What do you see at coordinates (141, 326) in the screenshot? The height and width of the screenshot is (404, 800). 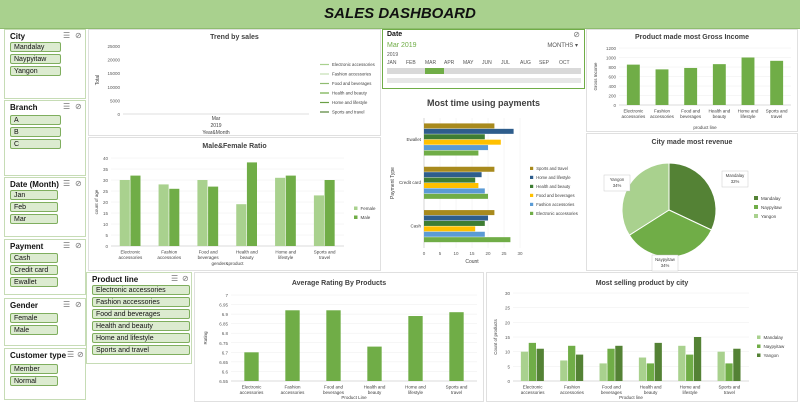 I see `slicer-item-health-and-beauty: Health and beauty` at bounding box center [141, 326].